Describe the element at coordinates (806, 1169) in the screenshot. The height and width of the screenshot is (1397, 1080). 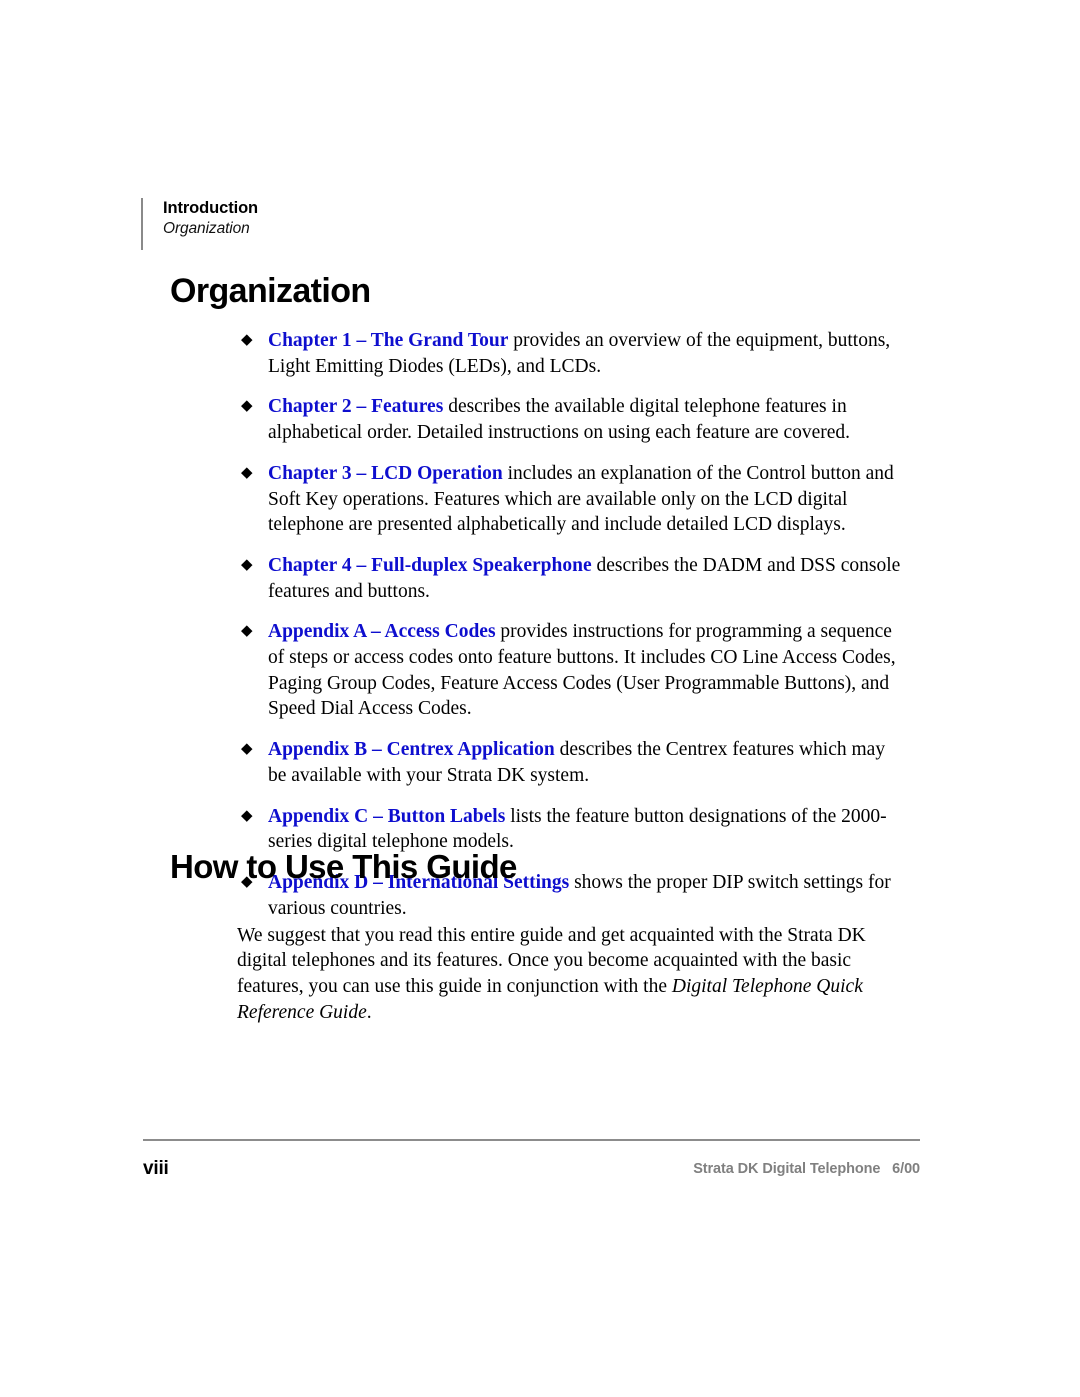
I see `footer-document-title: Strata DK Digital Telephone 6/00` at that location.